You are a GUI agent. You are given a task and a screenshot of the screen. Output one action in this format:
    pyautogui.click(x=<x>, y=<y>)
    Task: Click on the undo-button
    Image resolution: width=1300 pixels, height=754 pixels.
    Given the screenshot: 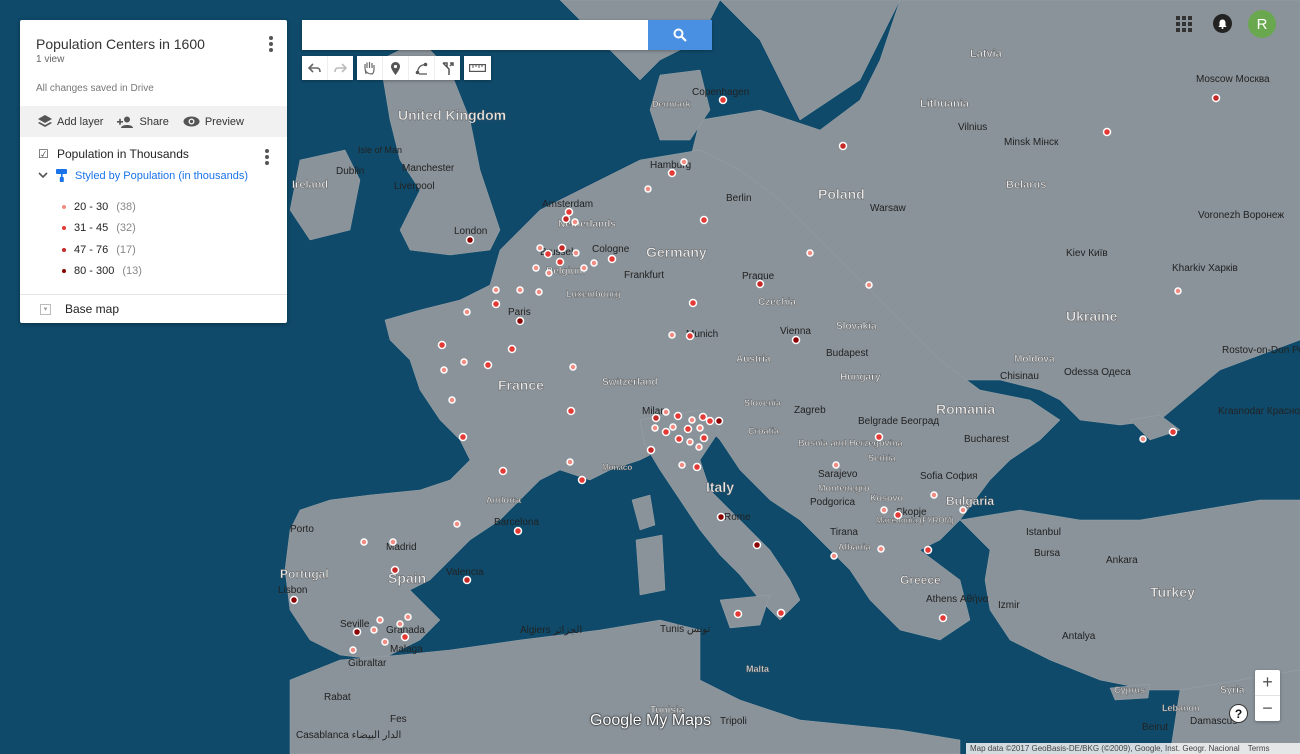 What is the action you would take?
    pyautogui.click(x=315, y=68)
    